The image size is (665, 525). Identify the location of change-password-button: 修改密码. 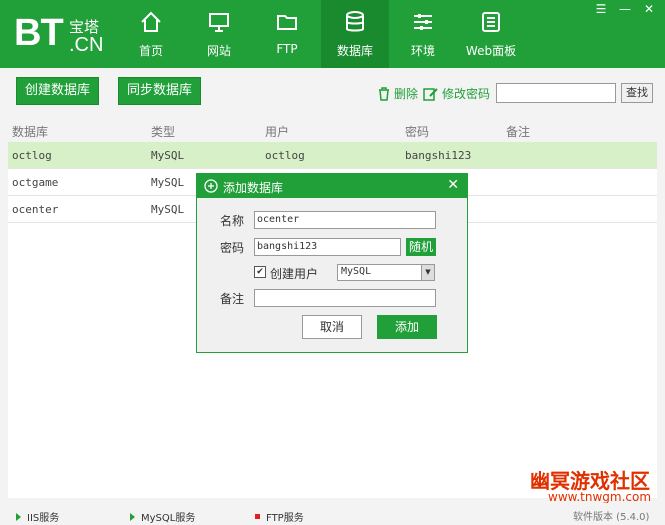
(456, 93).